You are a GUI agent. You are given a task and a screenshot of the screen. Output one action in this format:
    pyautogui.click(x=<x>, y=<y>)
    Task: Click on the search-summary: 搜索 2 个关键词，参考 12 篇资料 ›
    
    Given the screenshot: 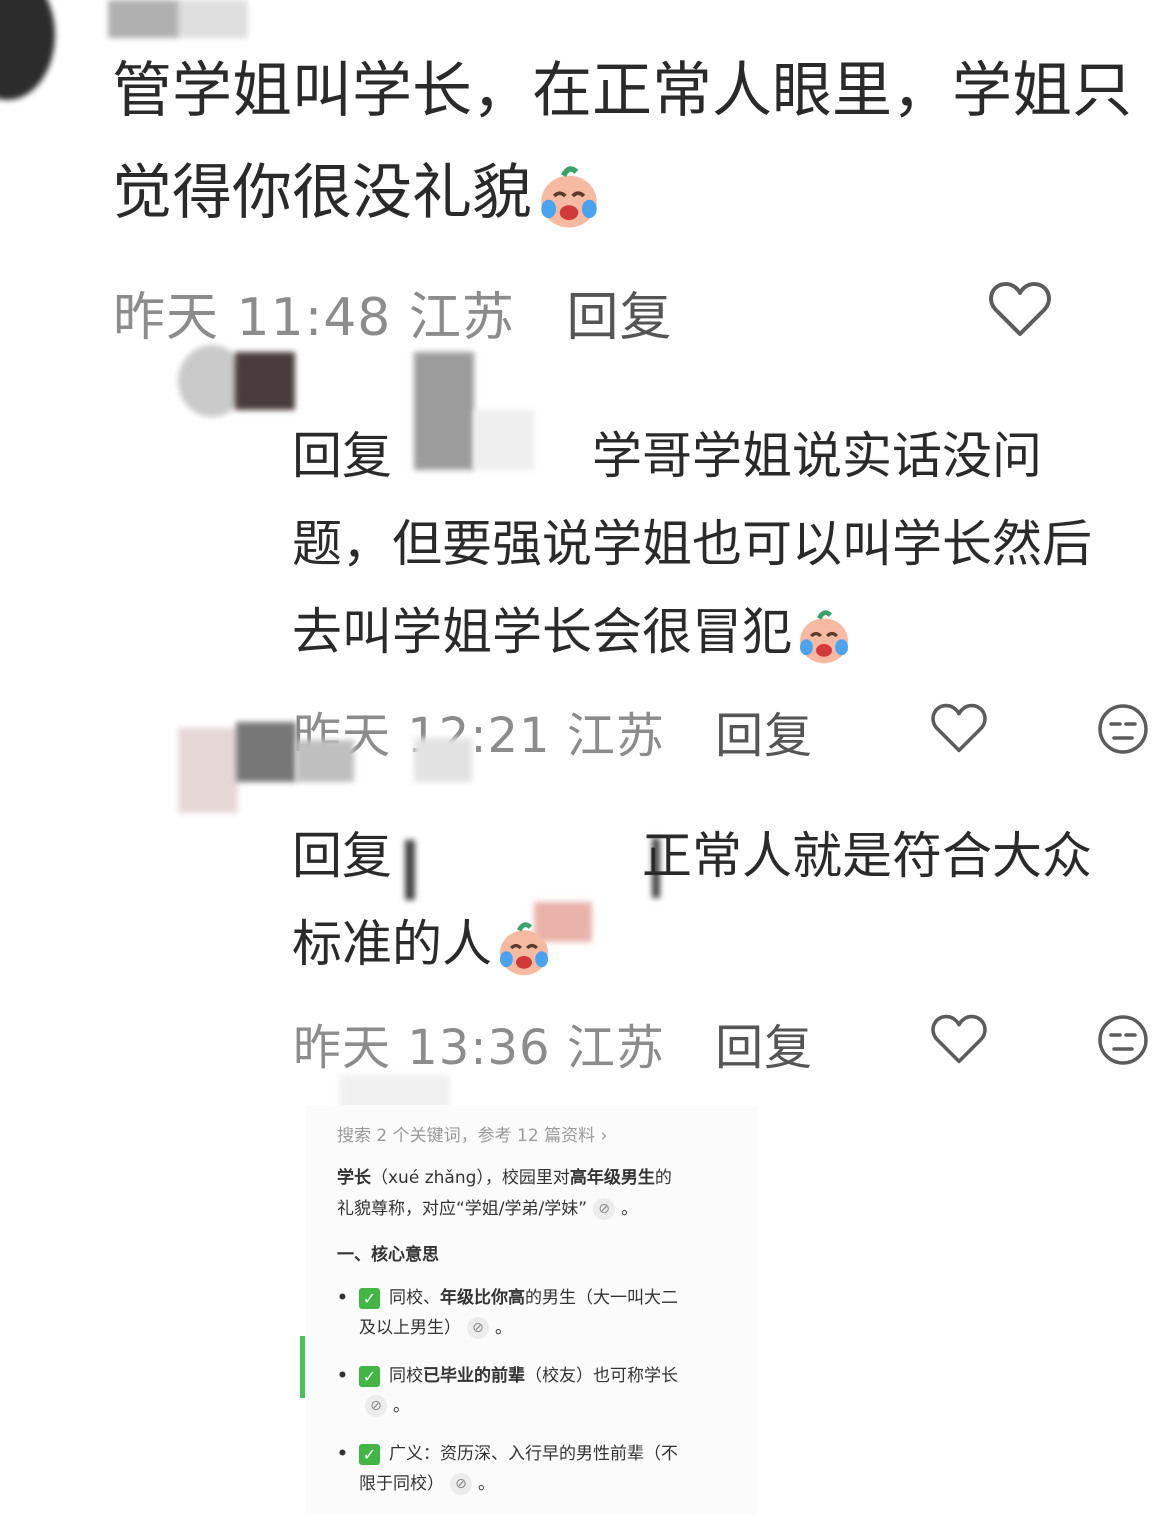 What is the action you would take?
    pyautogui.click(x=472, y=1133)
    